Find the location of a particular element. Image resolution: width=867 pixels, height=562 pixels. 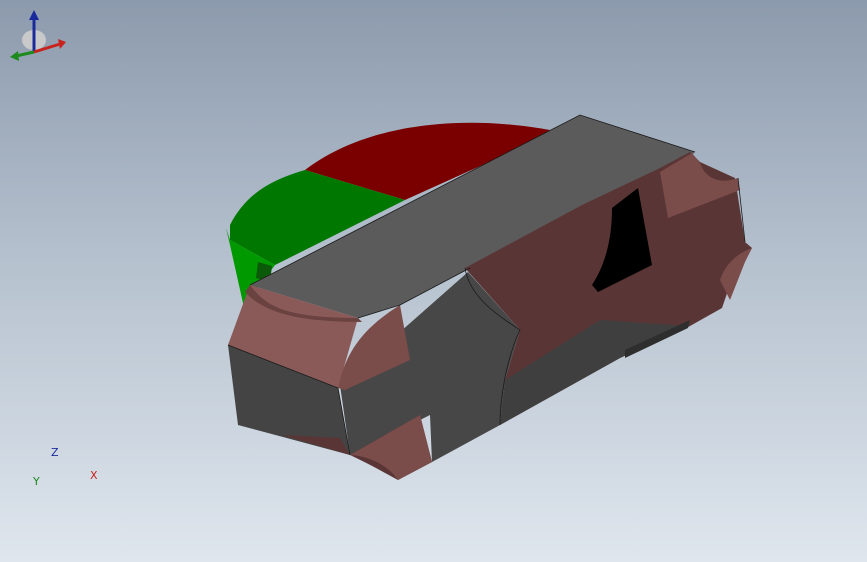

orientation-triad-icon is located at coordinates (40, 35).